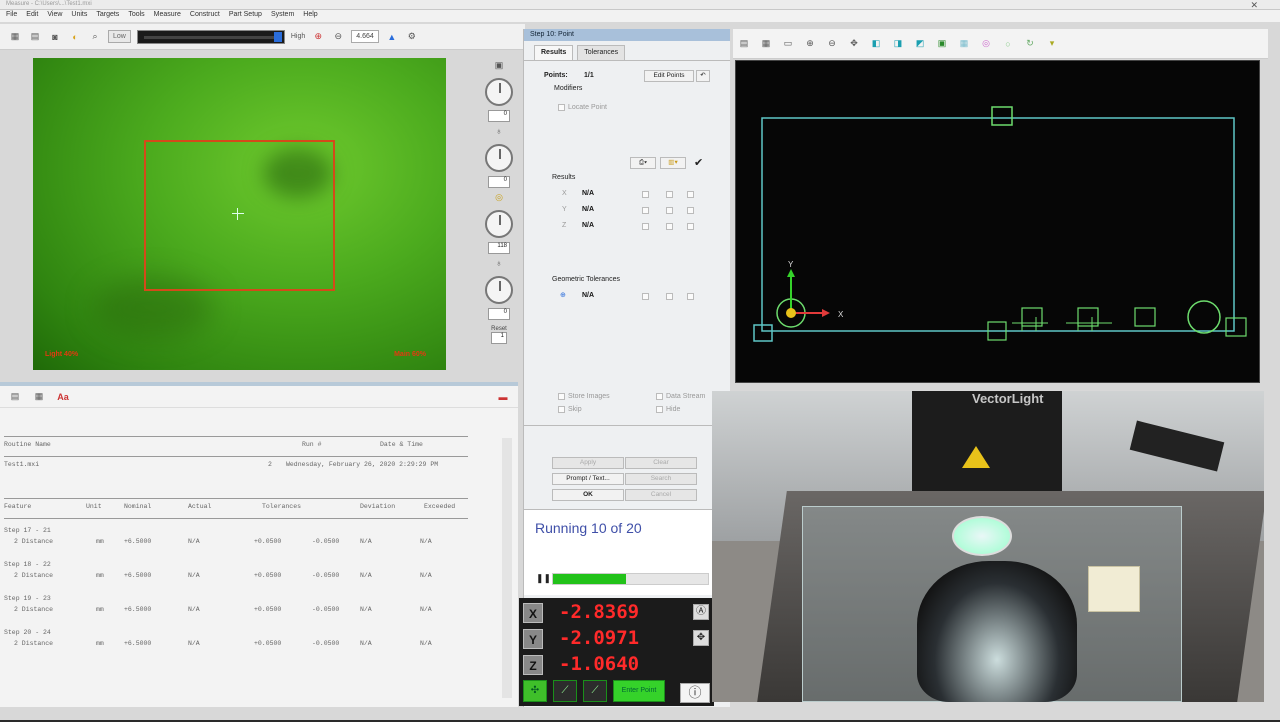 This screenshot has height=722, width=1280. Describe the element at coordinates (15, 37) in the screenshot. I see `open-icon: ▦` at that location.